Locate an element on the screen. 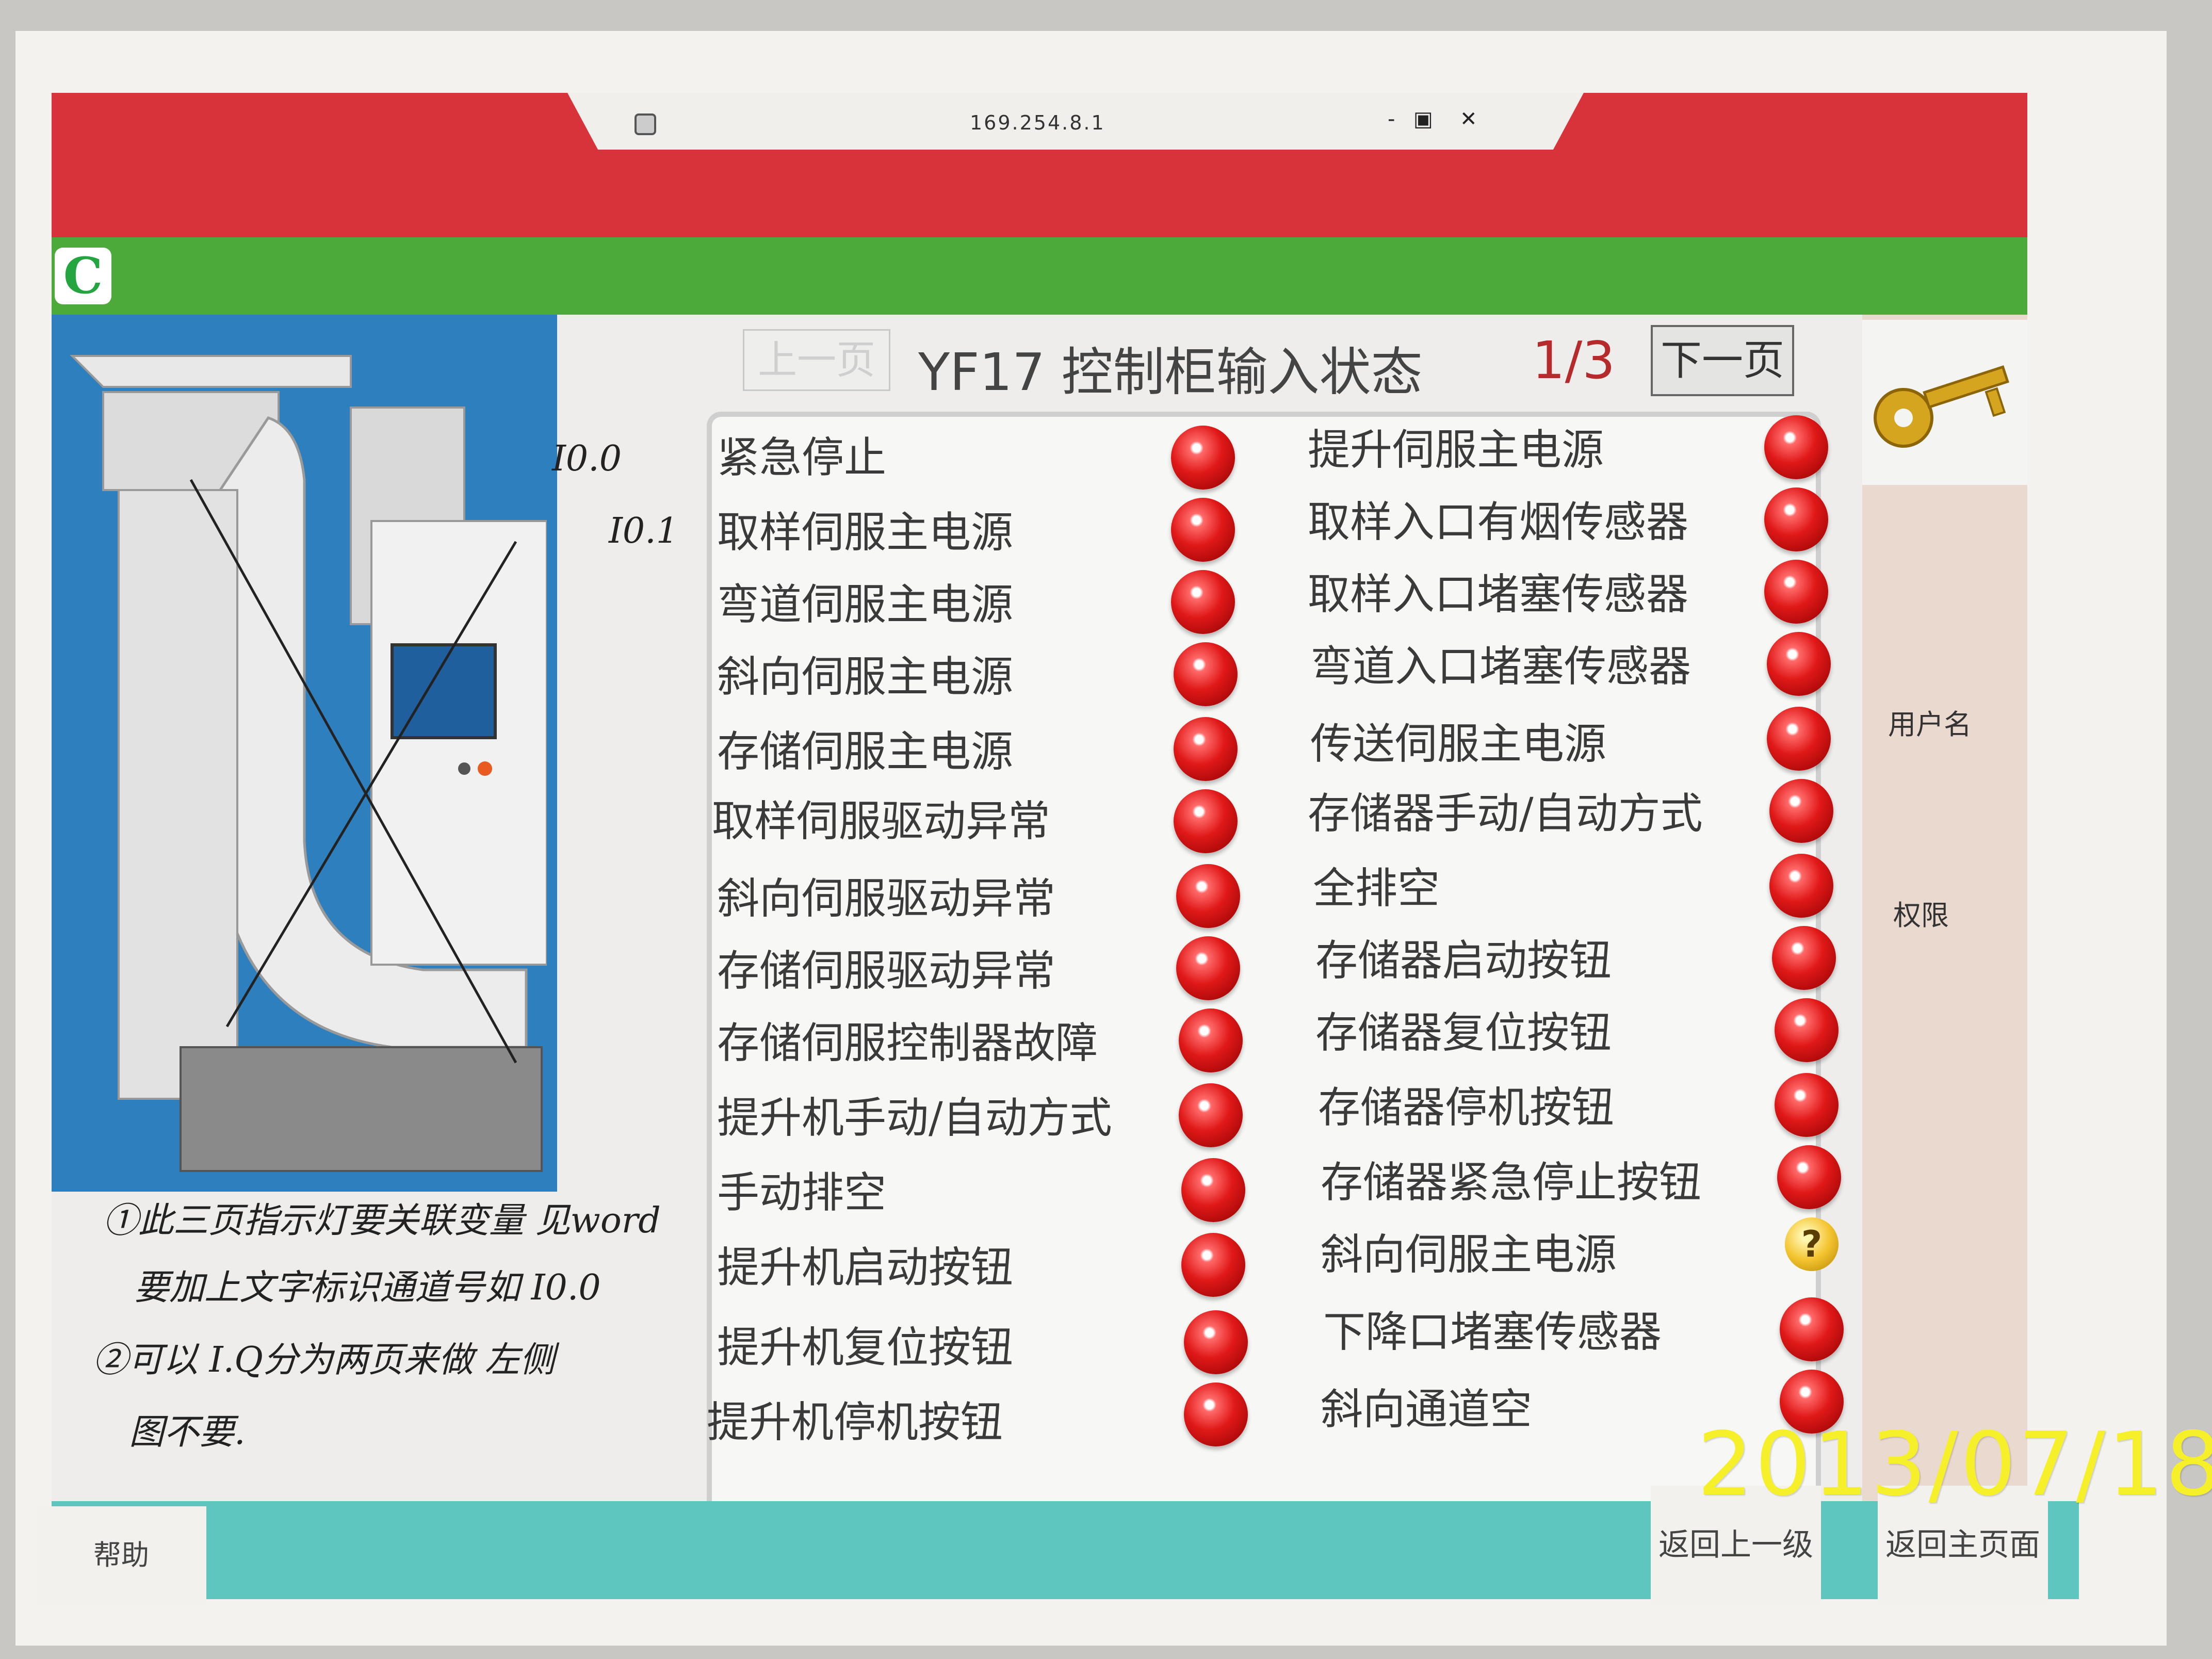 This screenshot has height=1659, width=2212. handwritten-note: ②可以 I.Q分为两页来做 左侧 is located at coordinates (324, 1360).